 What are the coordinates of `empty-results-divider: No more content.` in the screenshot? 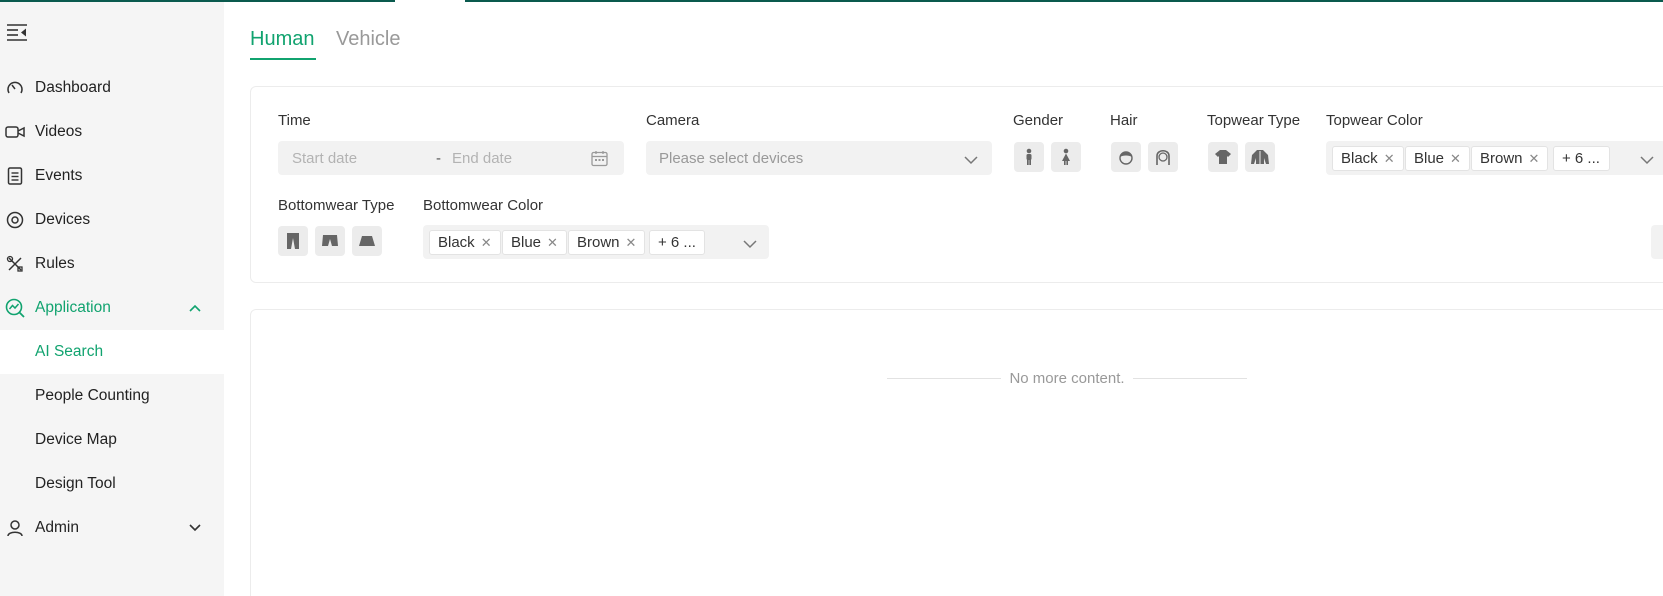 It's located at (1067, 378).